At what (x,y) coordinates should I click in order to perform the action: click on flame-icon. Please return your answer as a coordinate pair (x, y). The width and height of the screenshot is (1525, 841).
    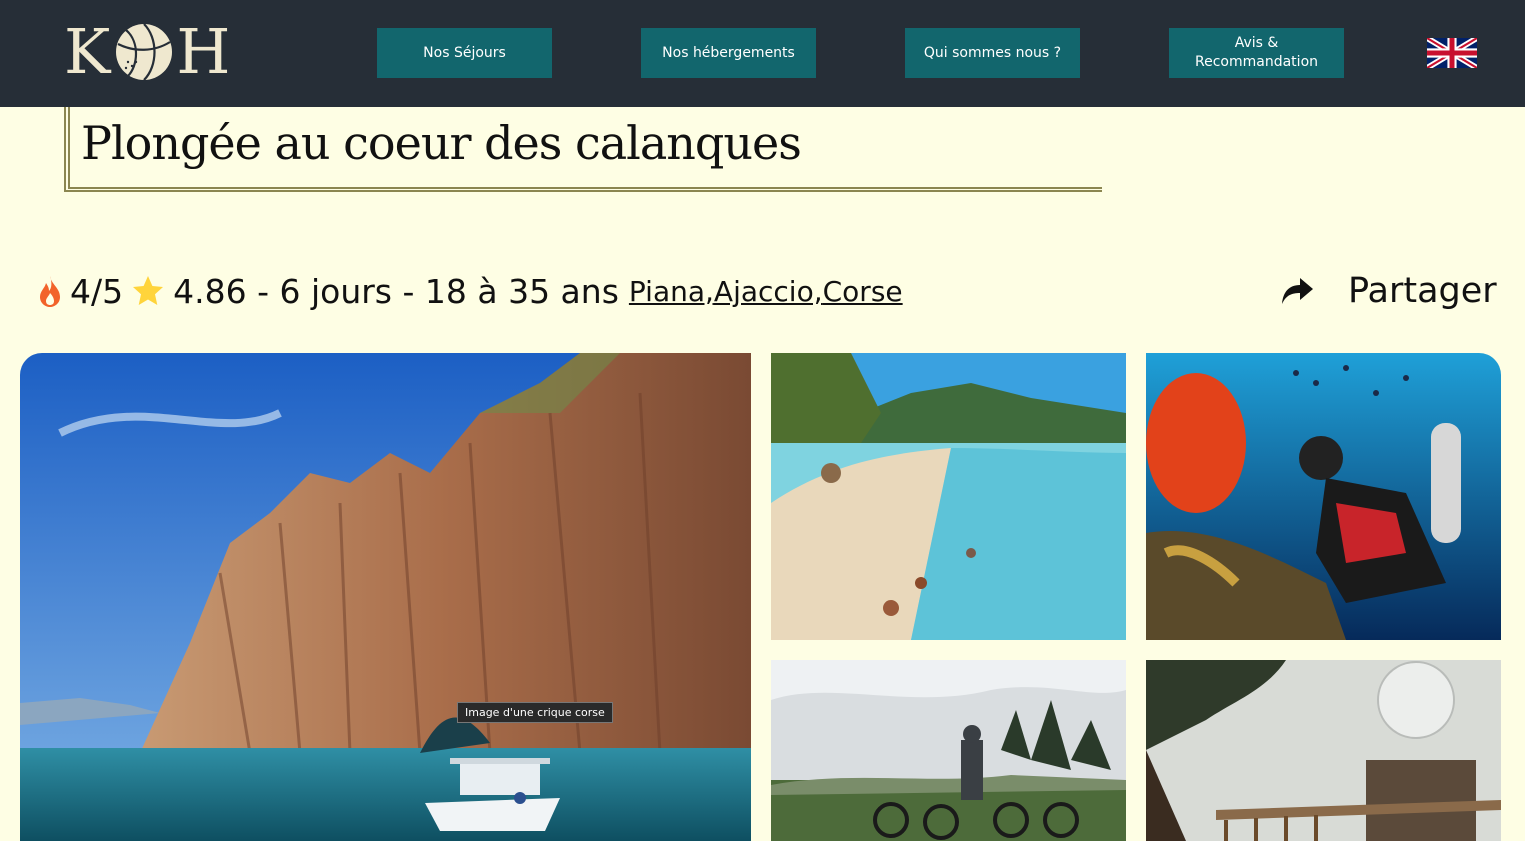
    Looking at the image, I should click on (50, 291).